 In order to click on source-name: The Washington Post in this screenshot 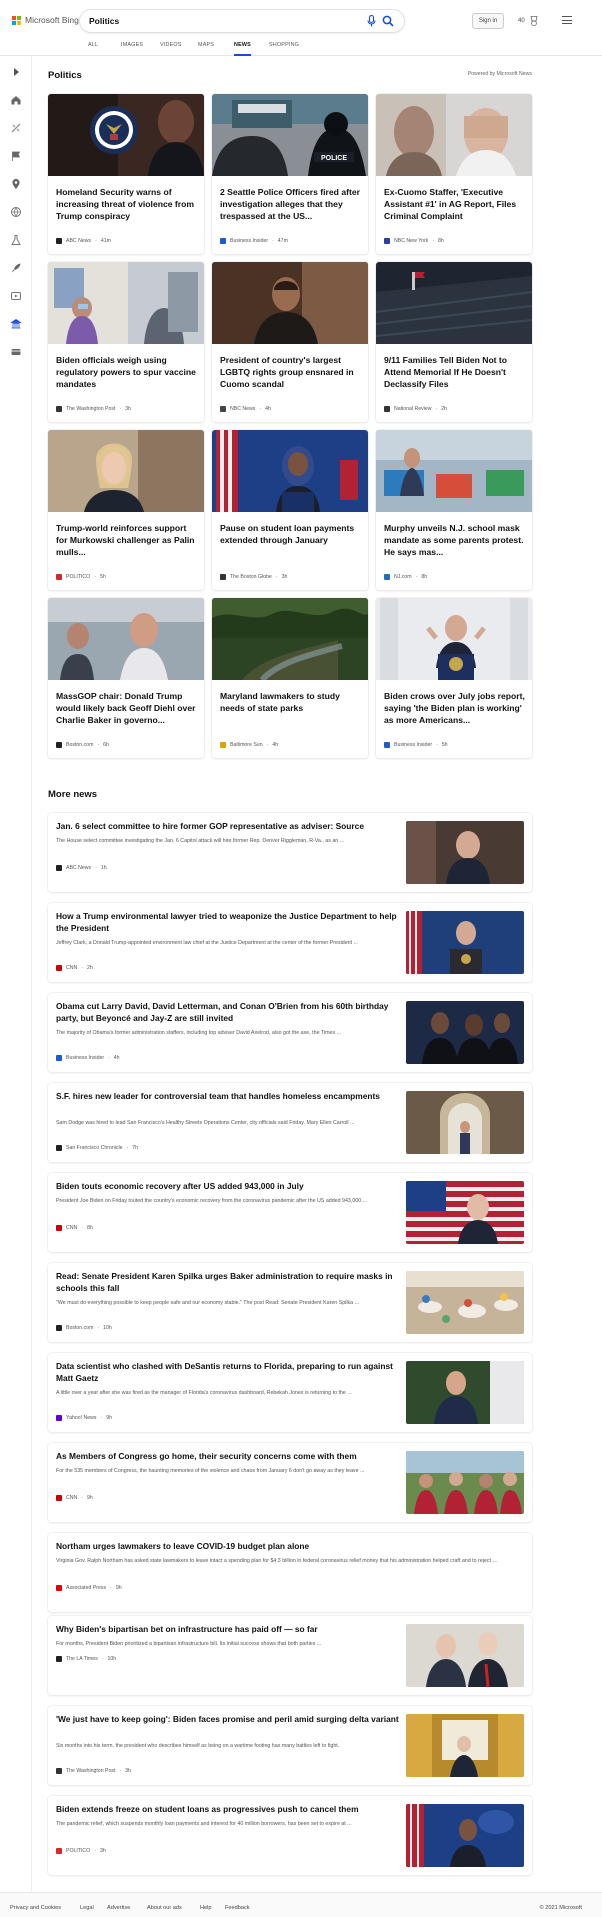, I will do `click(91, 409)`.